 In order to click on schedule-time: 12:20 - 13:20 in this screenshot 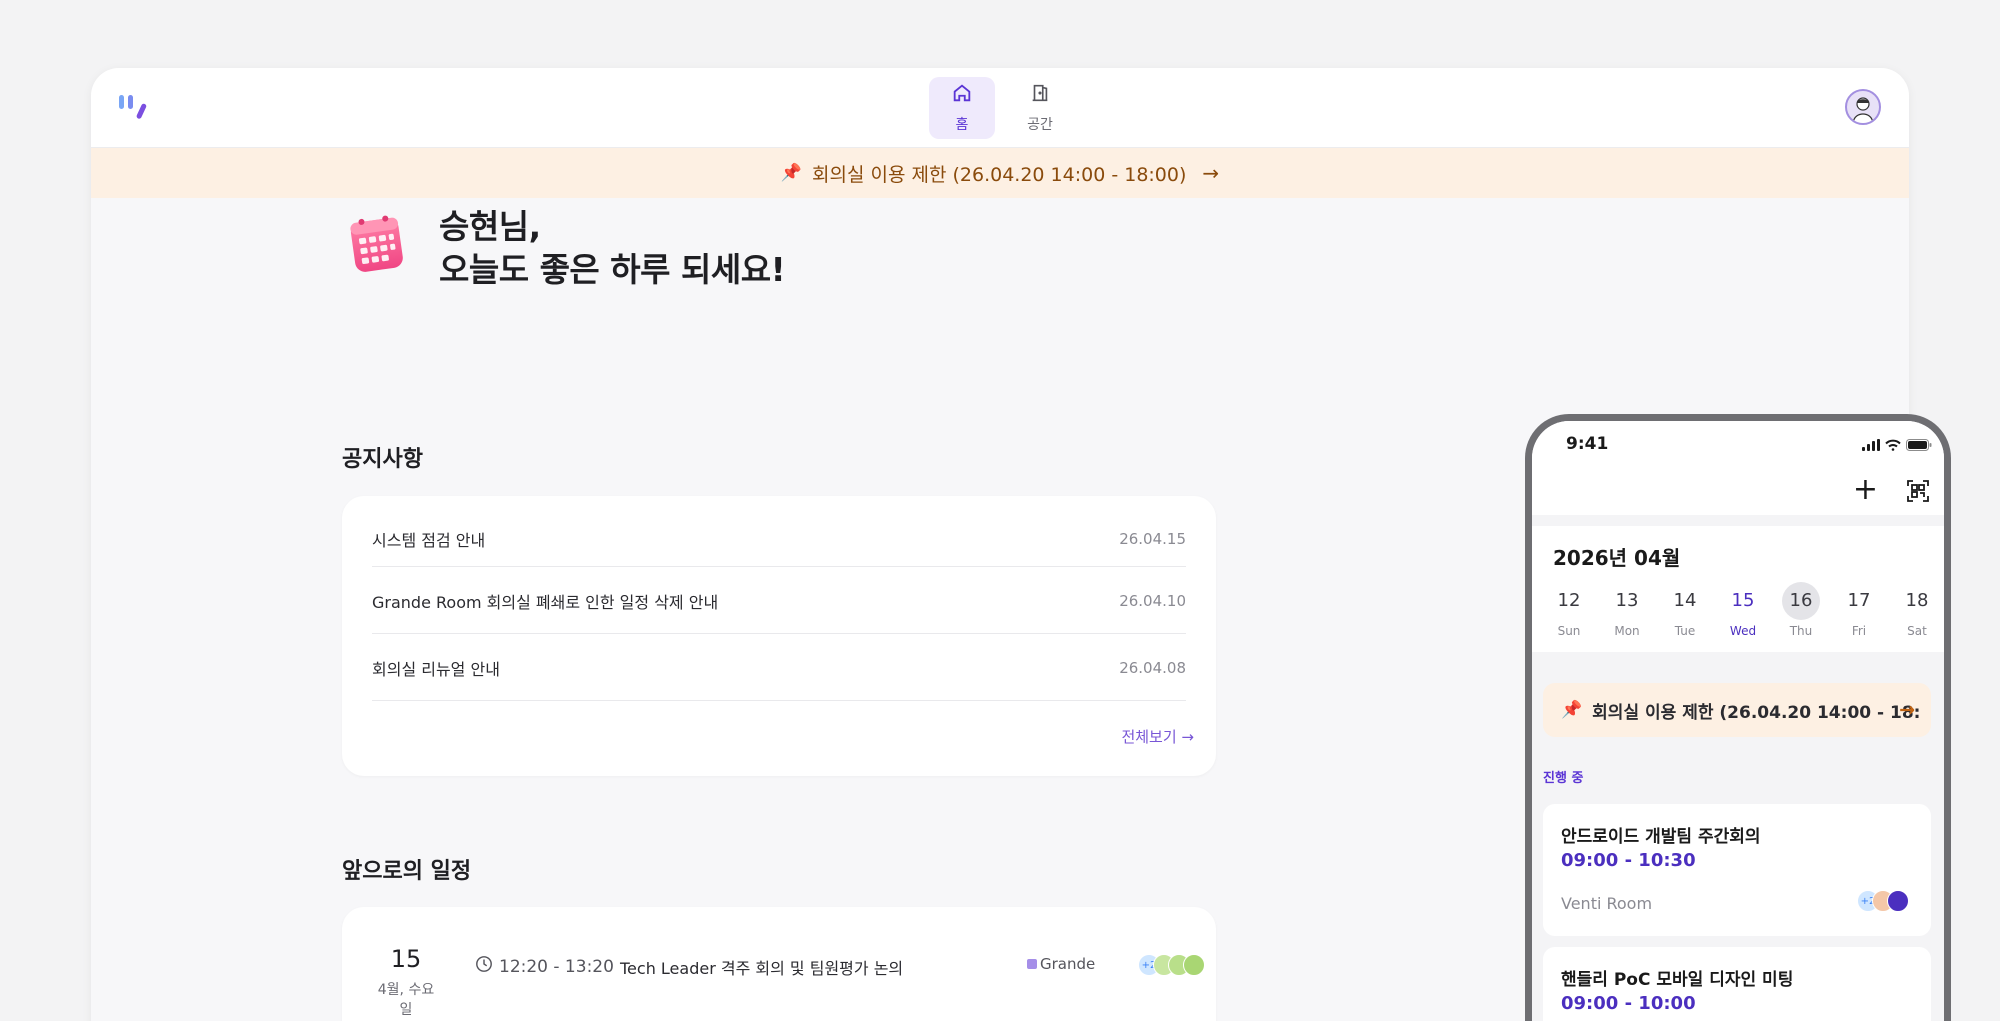, I will do `click(544, 966)`.